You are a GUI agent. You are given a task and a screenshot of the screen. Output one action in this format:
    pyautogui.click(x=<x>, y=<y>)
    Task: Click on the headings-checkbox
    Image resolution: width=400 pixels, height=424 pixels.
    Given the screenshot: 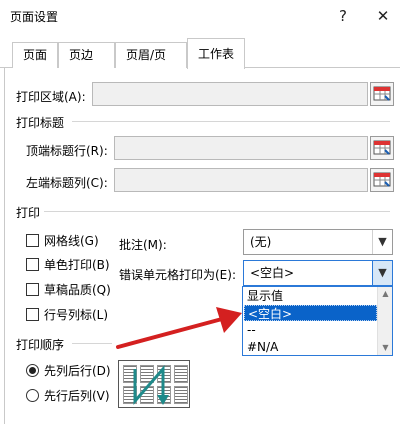 What is the action you would take?
    pyautogui.click(x=32, y=314)
    